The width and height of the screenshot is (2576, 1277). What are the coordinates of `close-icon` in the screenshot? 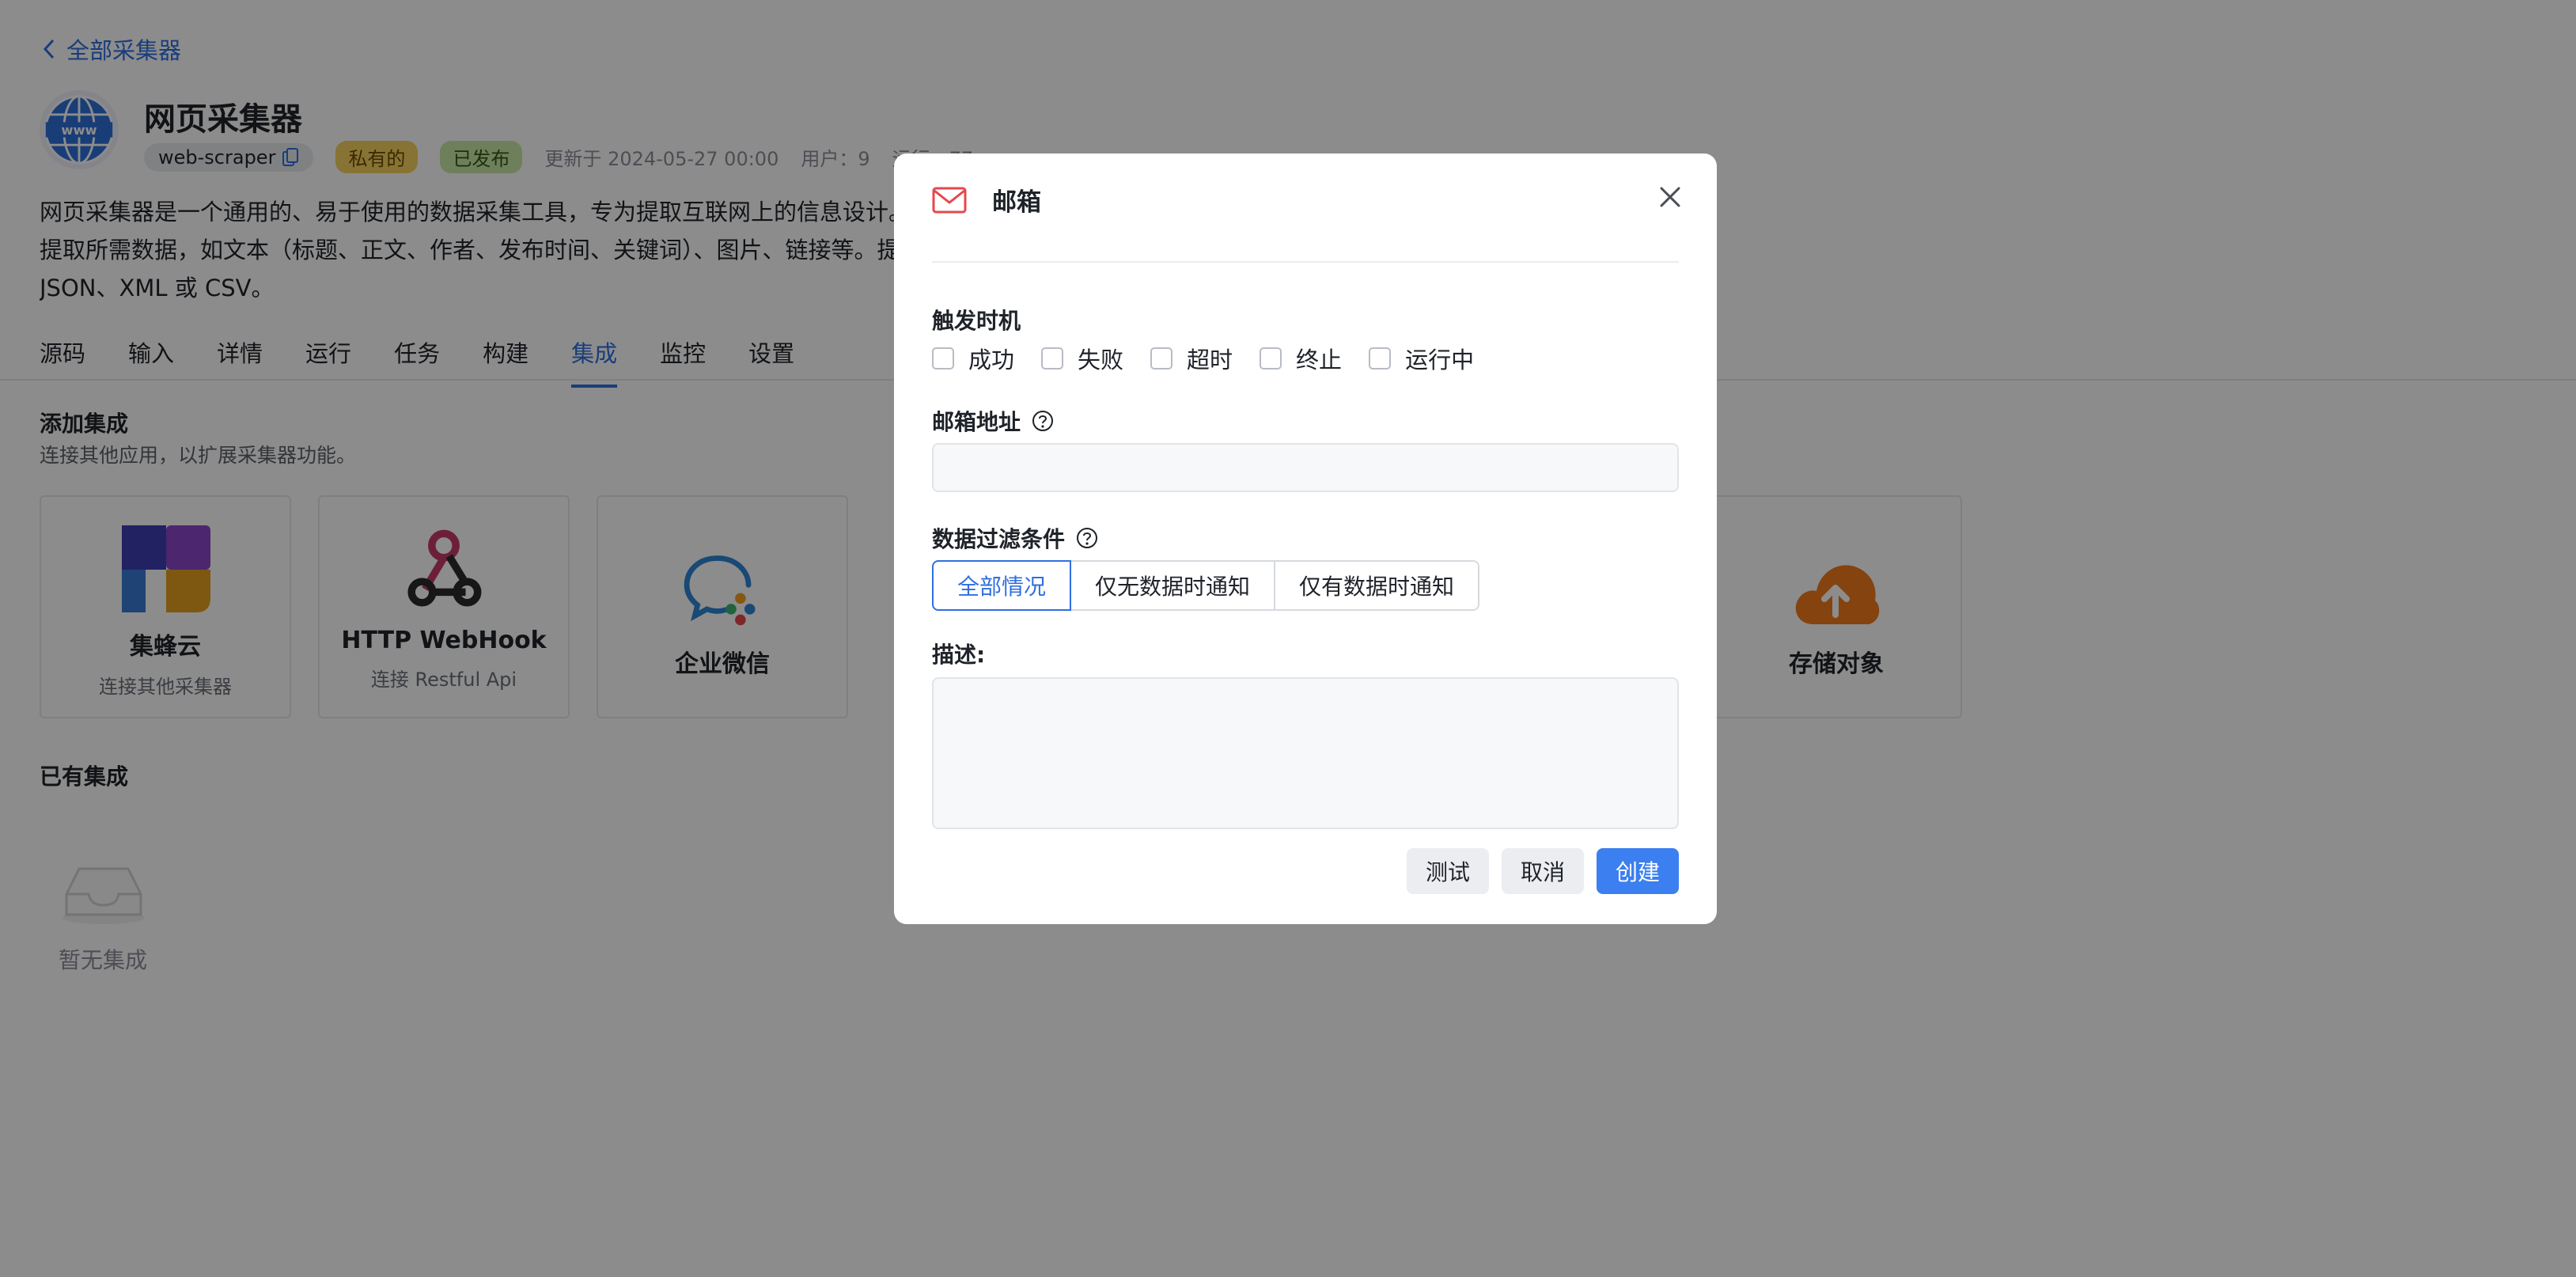 It's located at (1670, 197).